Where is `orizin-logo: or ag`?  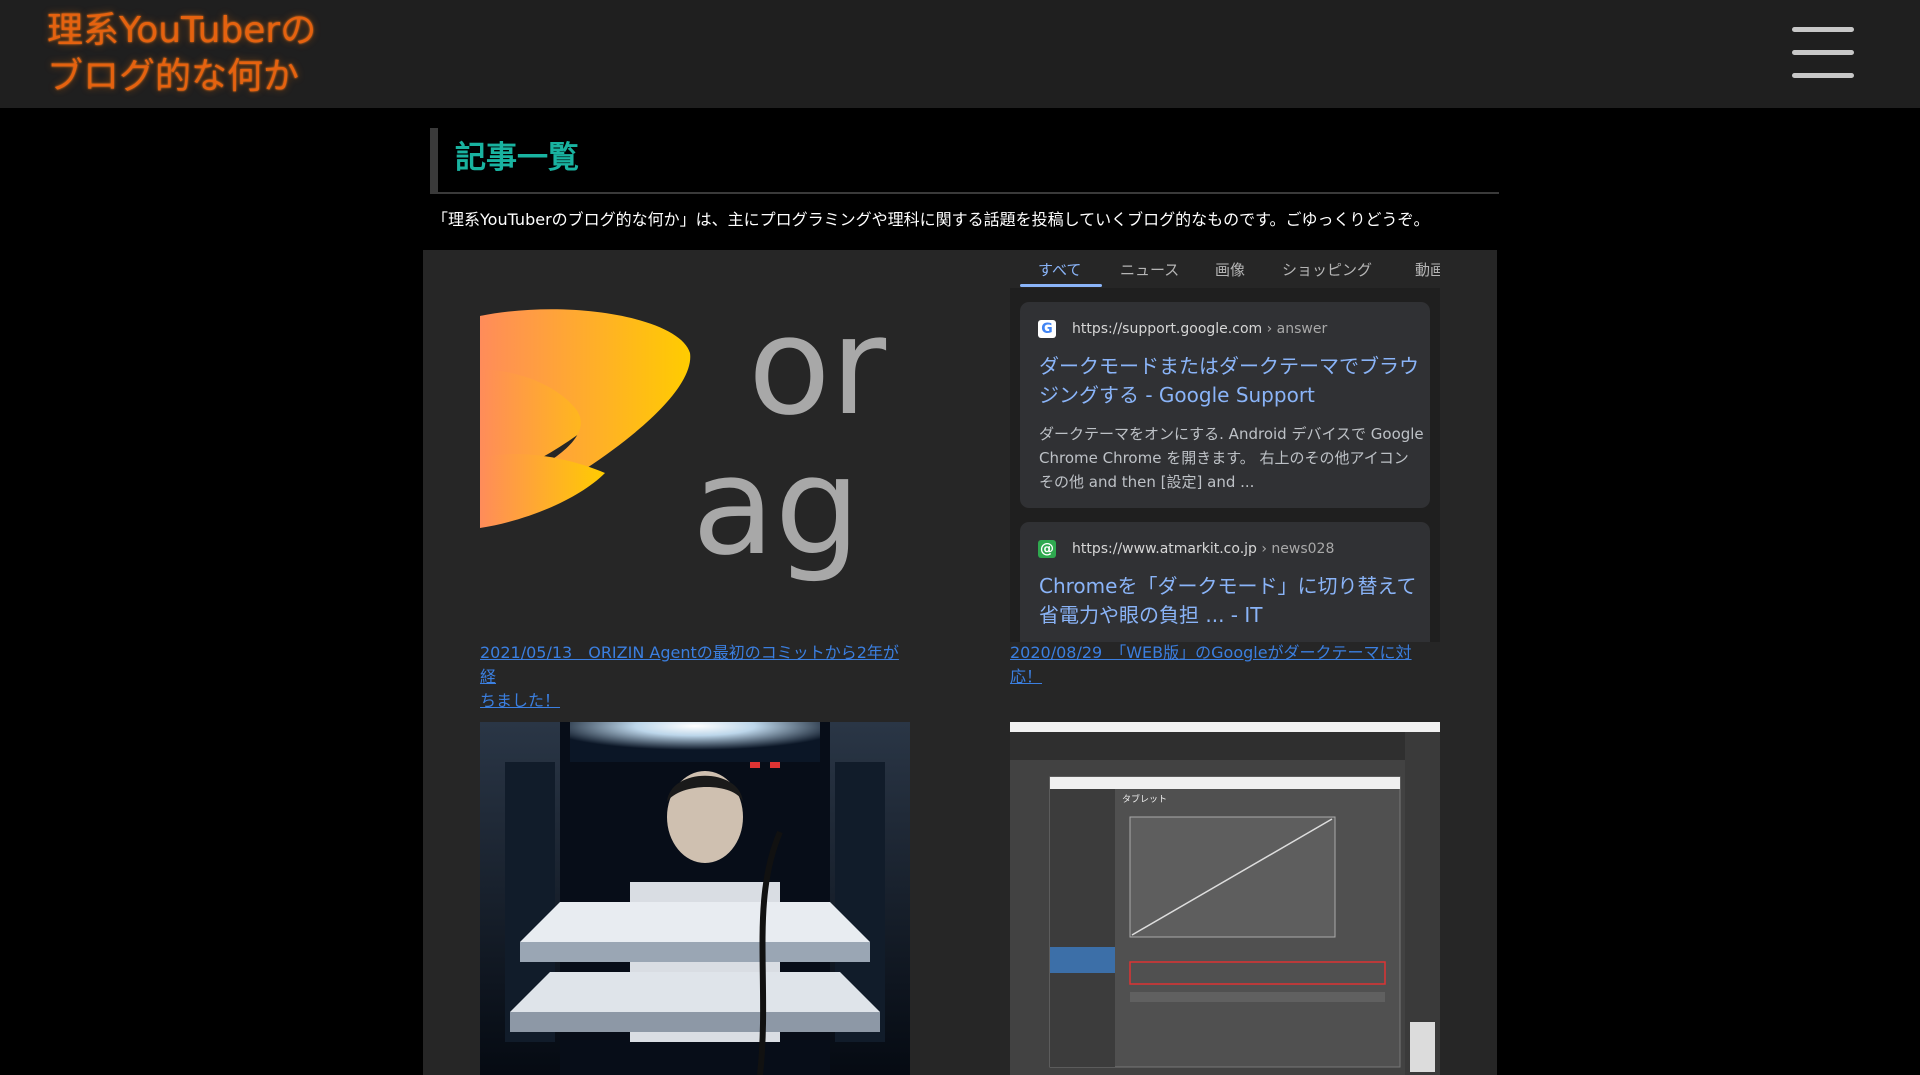 orizin-logo: or ag is located at coordinates (683, 436).